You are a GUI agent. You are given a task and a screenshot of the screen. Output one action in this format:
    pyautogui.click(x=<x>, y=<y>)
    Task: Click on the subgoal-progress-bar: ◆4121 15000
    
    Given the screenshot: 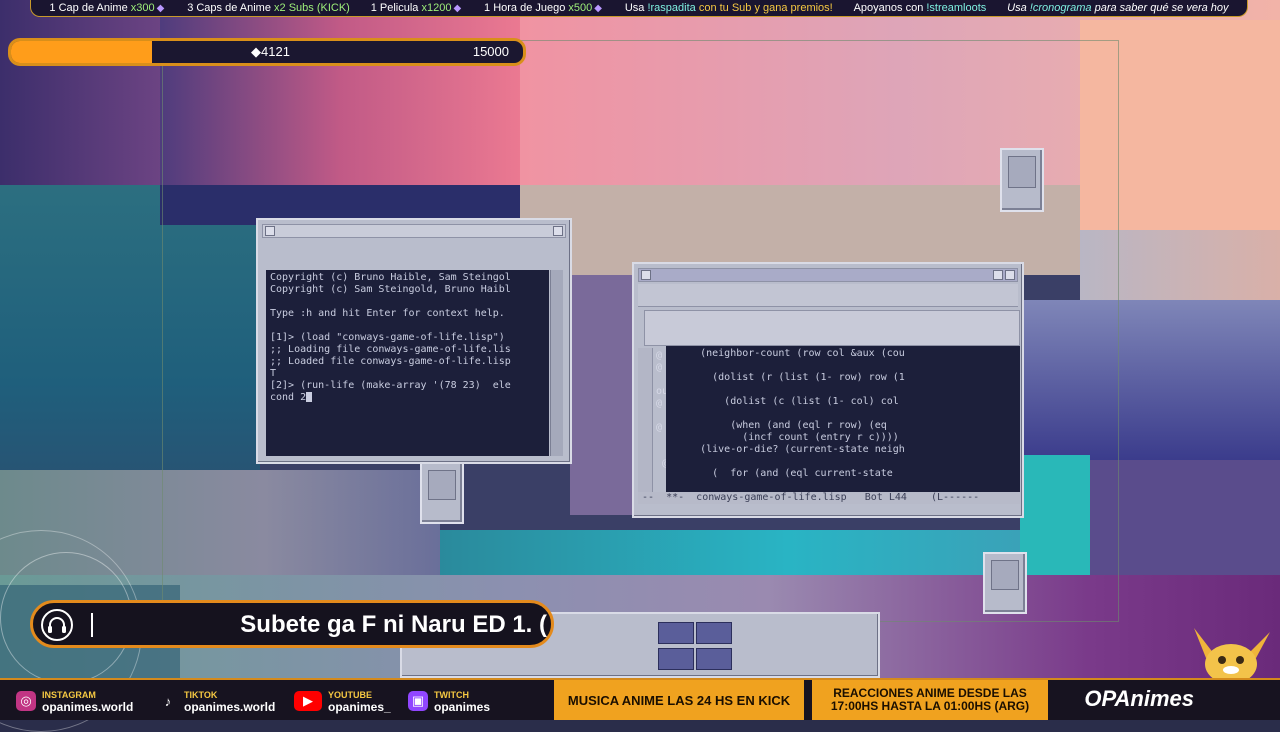 What is the action you would take?
    pyautogui.click(x=267, y=52)
    